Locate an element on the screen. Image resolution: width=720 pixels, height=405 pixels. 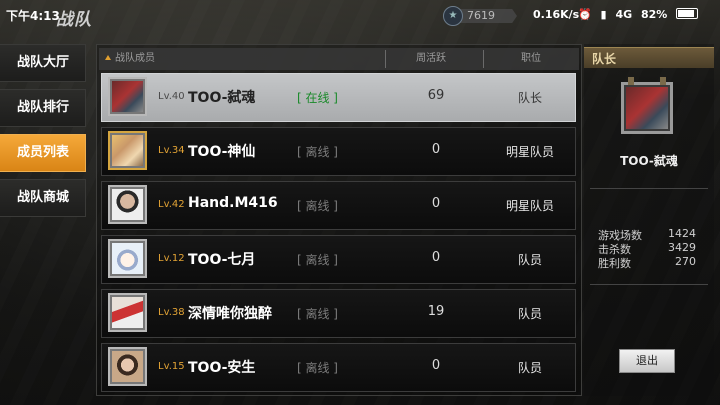
stat-label: 胜利数 is located at coordinates (614, 263).